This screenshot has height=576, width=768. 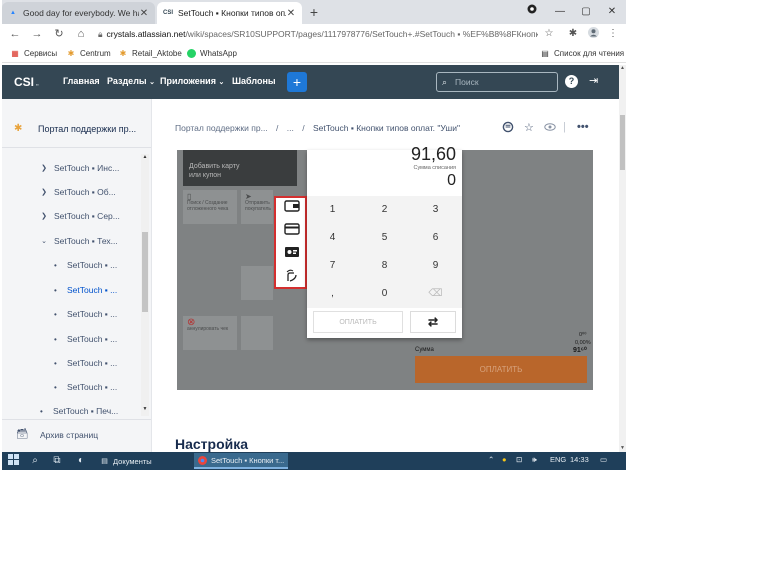 I want to click on maximize-button: ▢, so click(x=586, y=12).